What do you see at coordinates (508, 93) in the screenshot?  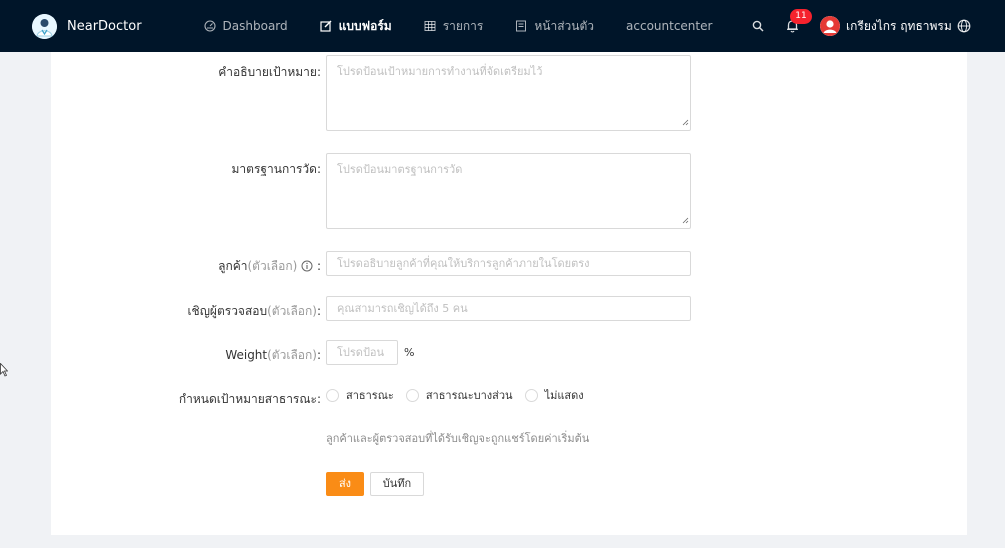 I see `goal-description-textarea: โปรดป้อนเป้าหมายการทำงานที่จัดเตรียมไว้` at bounding box center [508, 93].